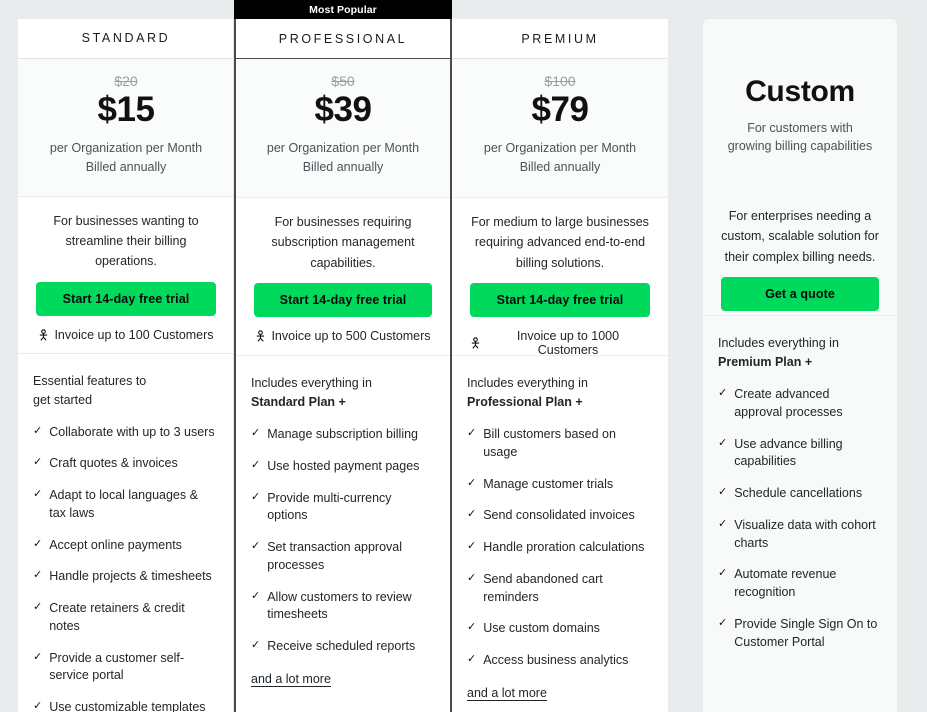 The height and width of the screenshot is (712, 927). I want to click on feature-label: Allow customers to review timesheets, so click(339, 605).